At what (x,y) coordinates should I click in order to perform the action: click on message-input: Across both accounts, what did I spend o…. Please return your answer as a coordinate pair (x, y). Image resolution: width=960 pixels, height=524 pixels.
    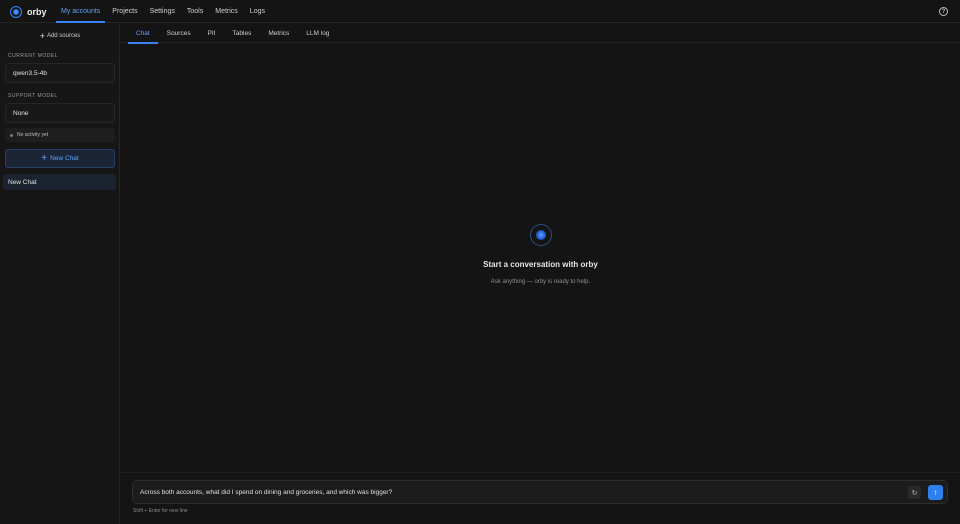
    Looking at the image, I should click on (540, 492).